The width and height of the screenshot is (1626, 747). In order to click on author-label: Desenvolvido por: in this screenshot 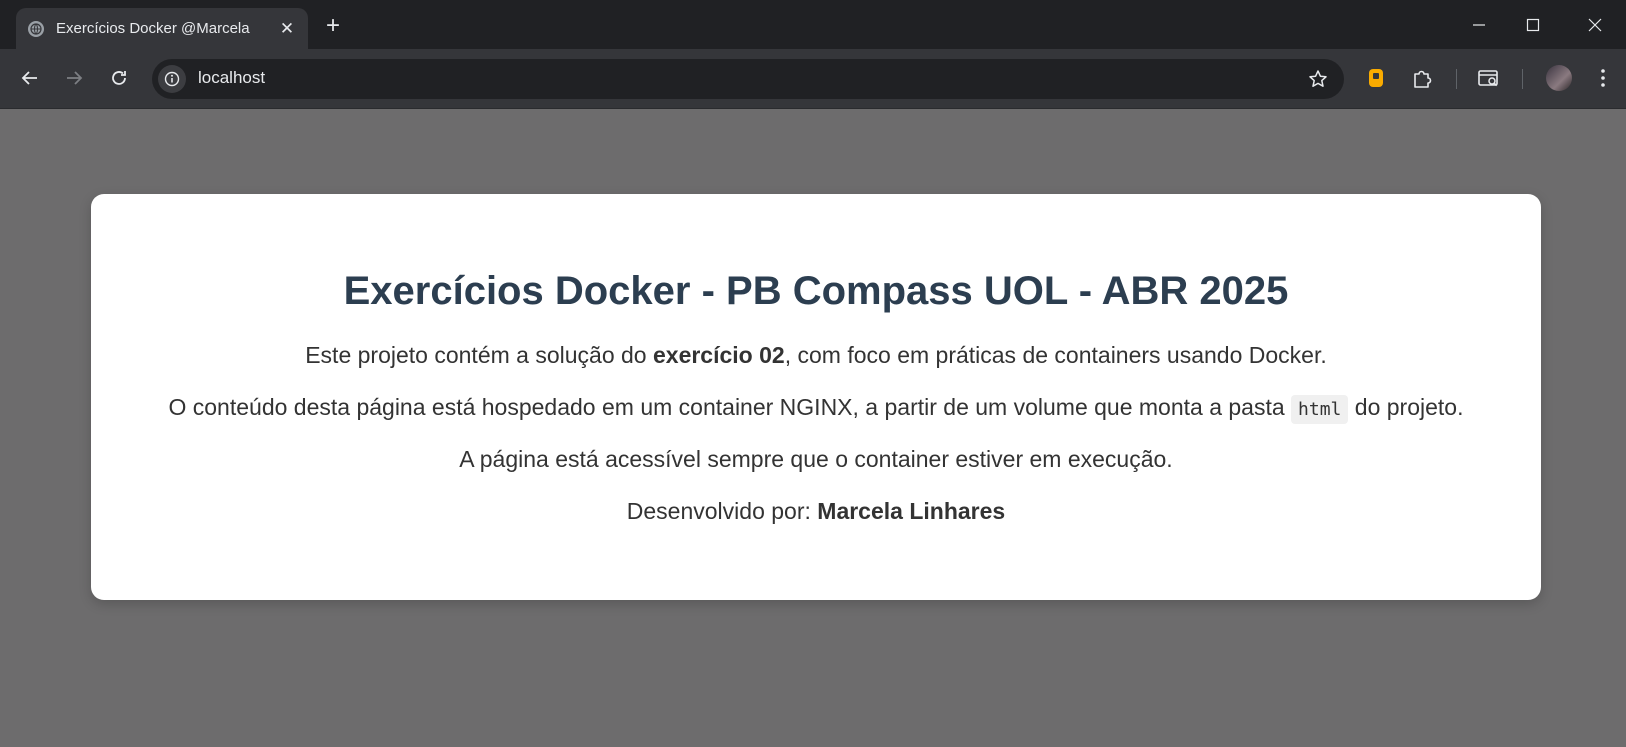, I will do `click(722, 511)`.